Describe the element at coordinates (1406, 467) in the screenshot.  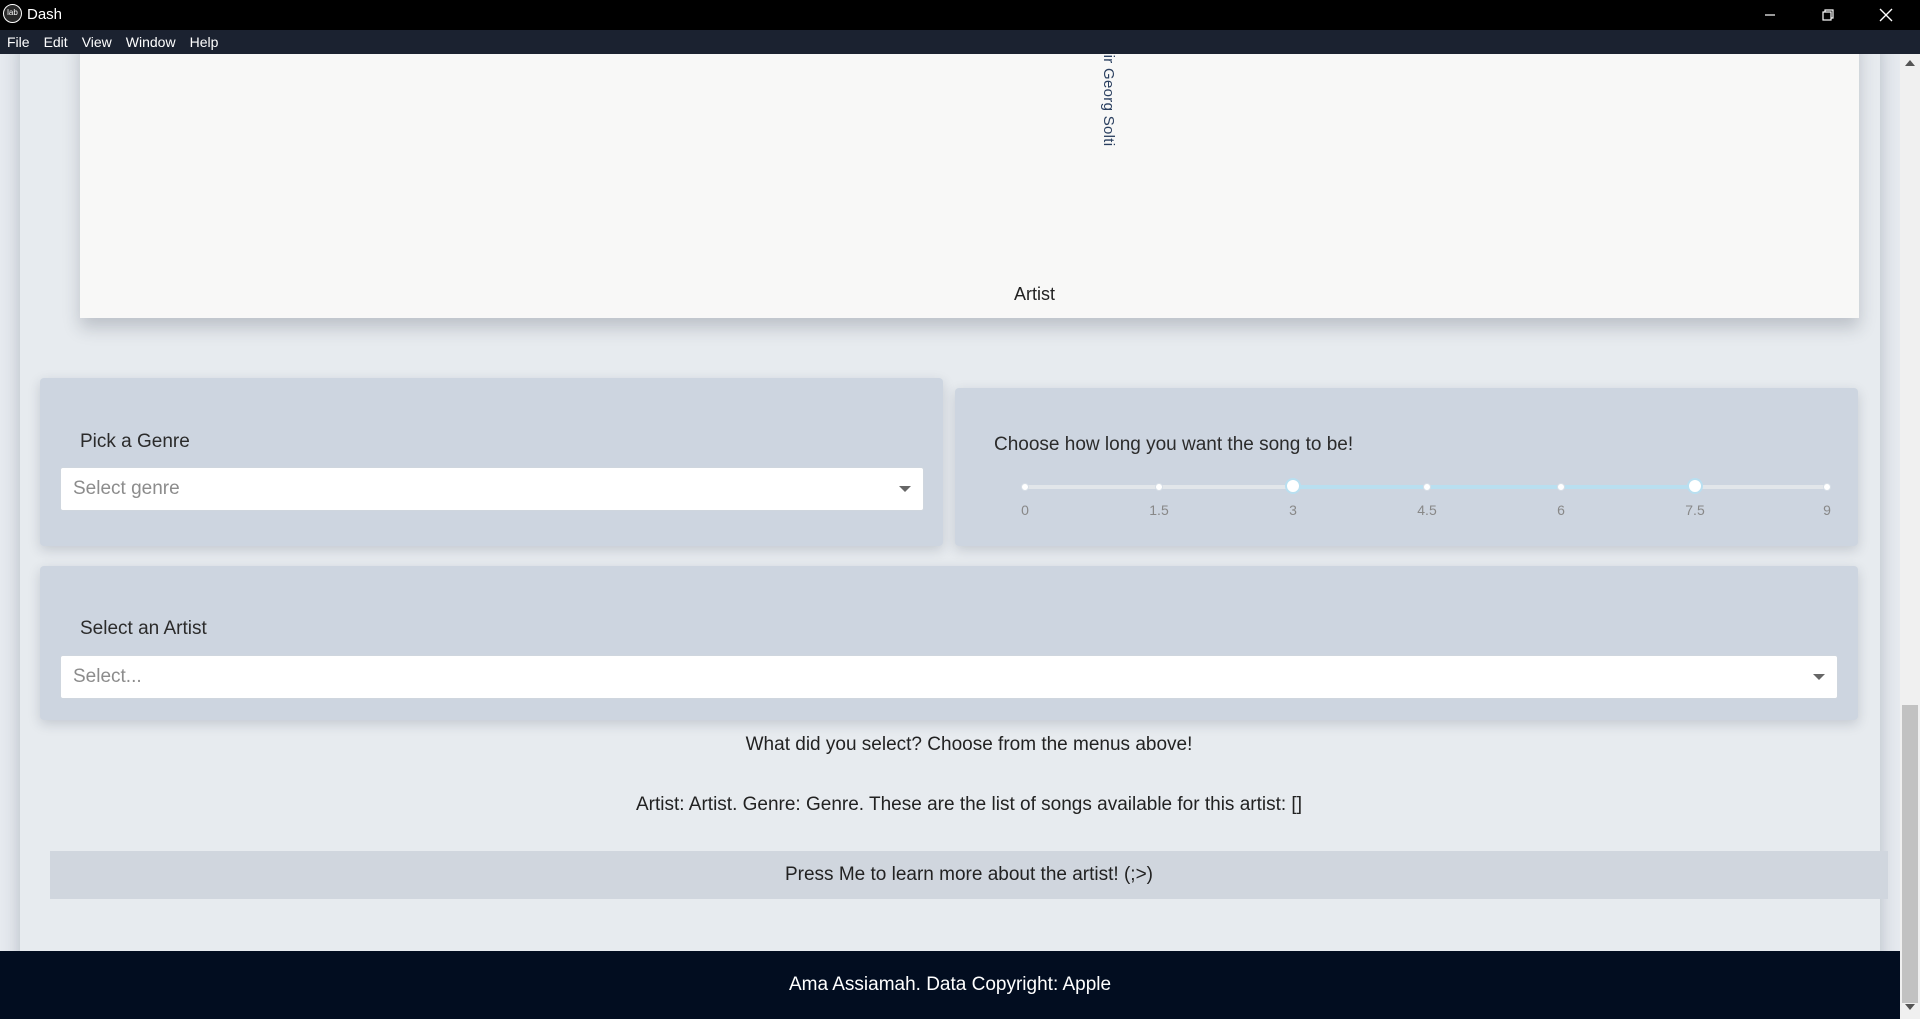
I see `duration-panel: Choose how long you want the song to be!` at that location.